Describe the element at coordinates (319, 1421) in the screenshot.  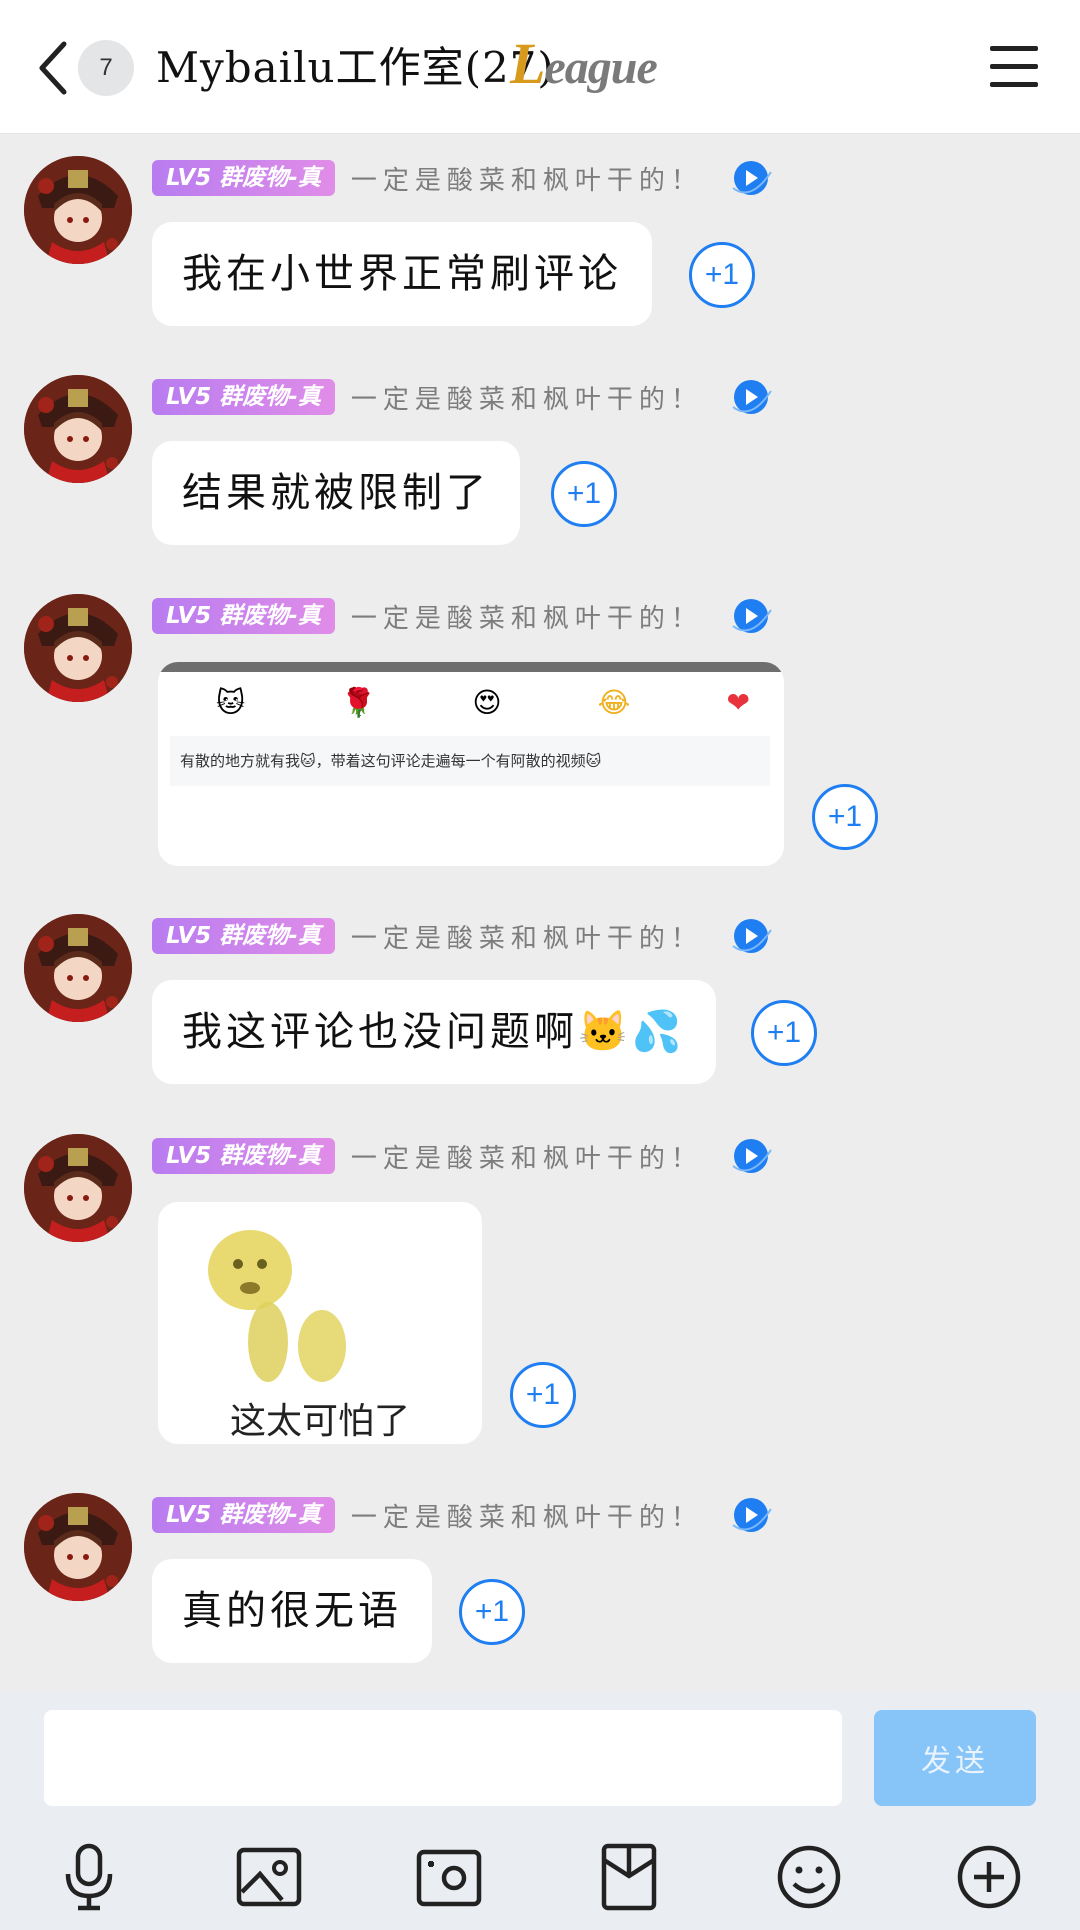
I see `sticker-caption: 这太可怕了` at that location.